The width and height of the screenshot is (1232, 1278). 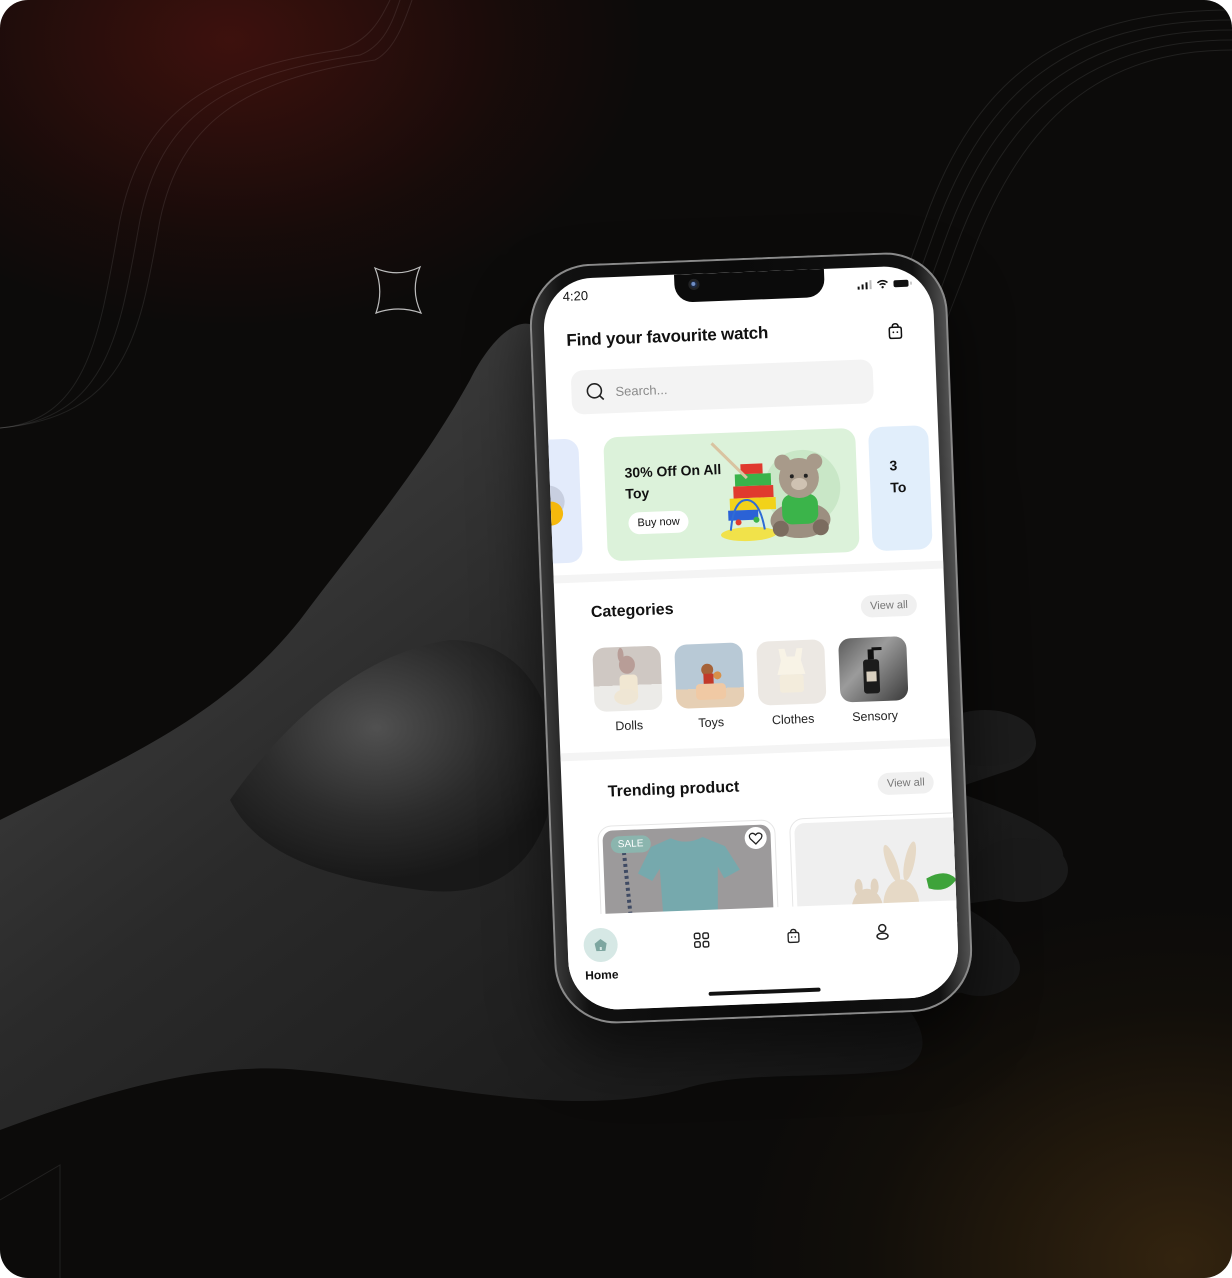 I want to click on status-icons, so click(x=883, y=284).